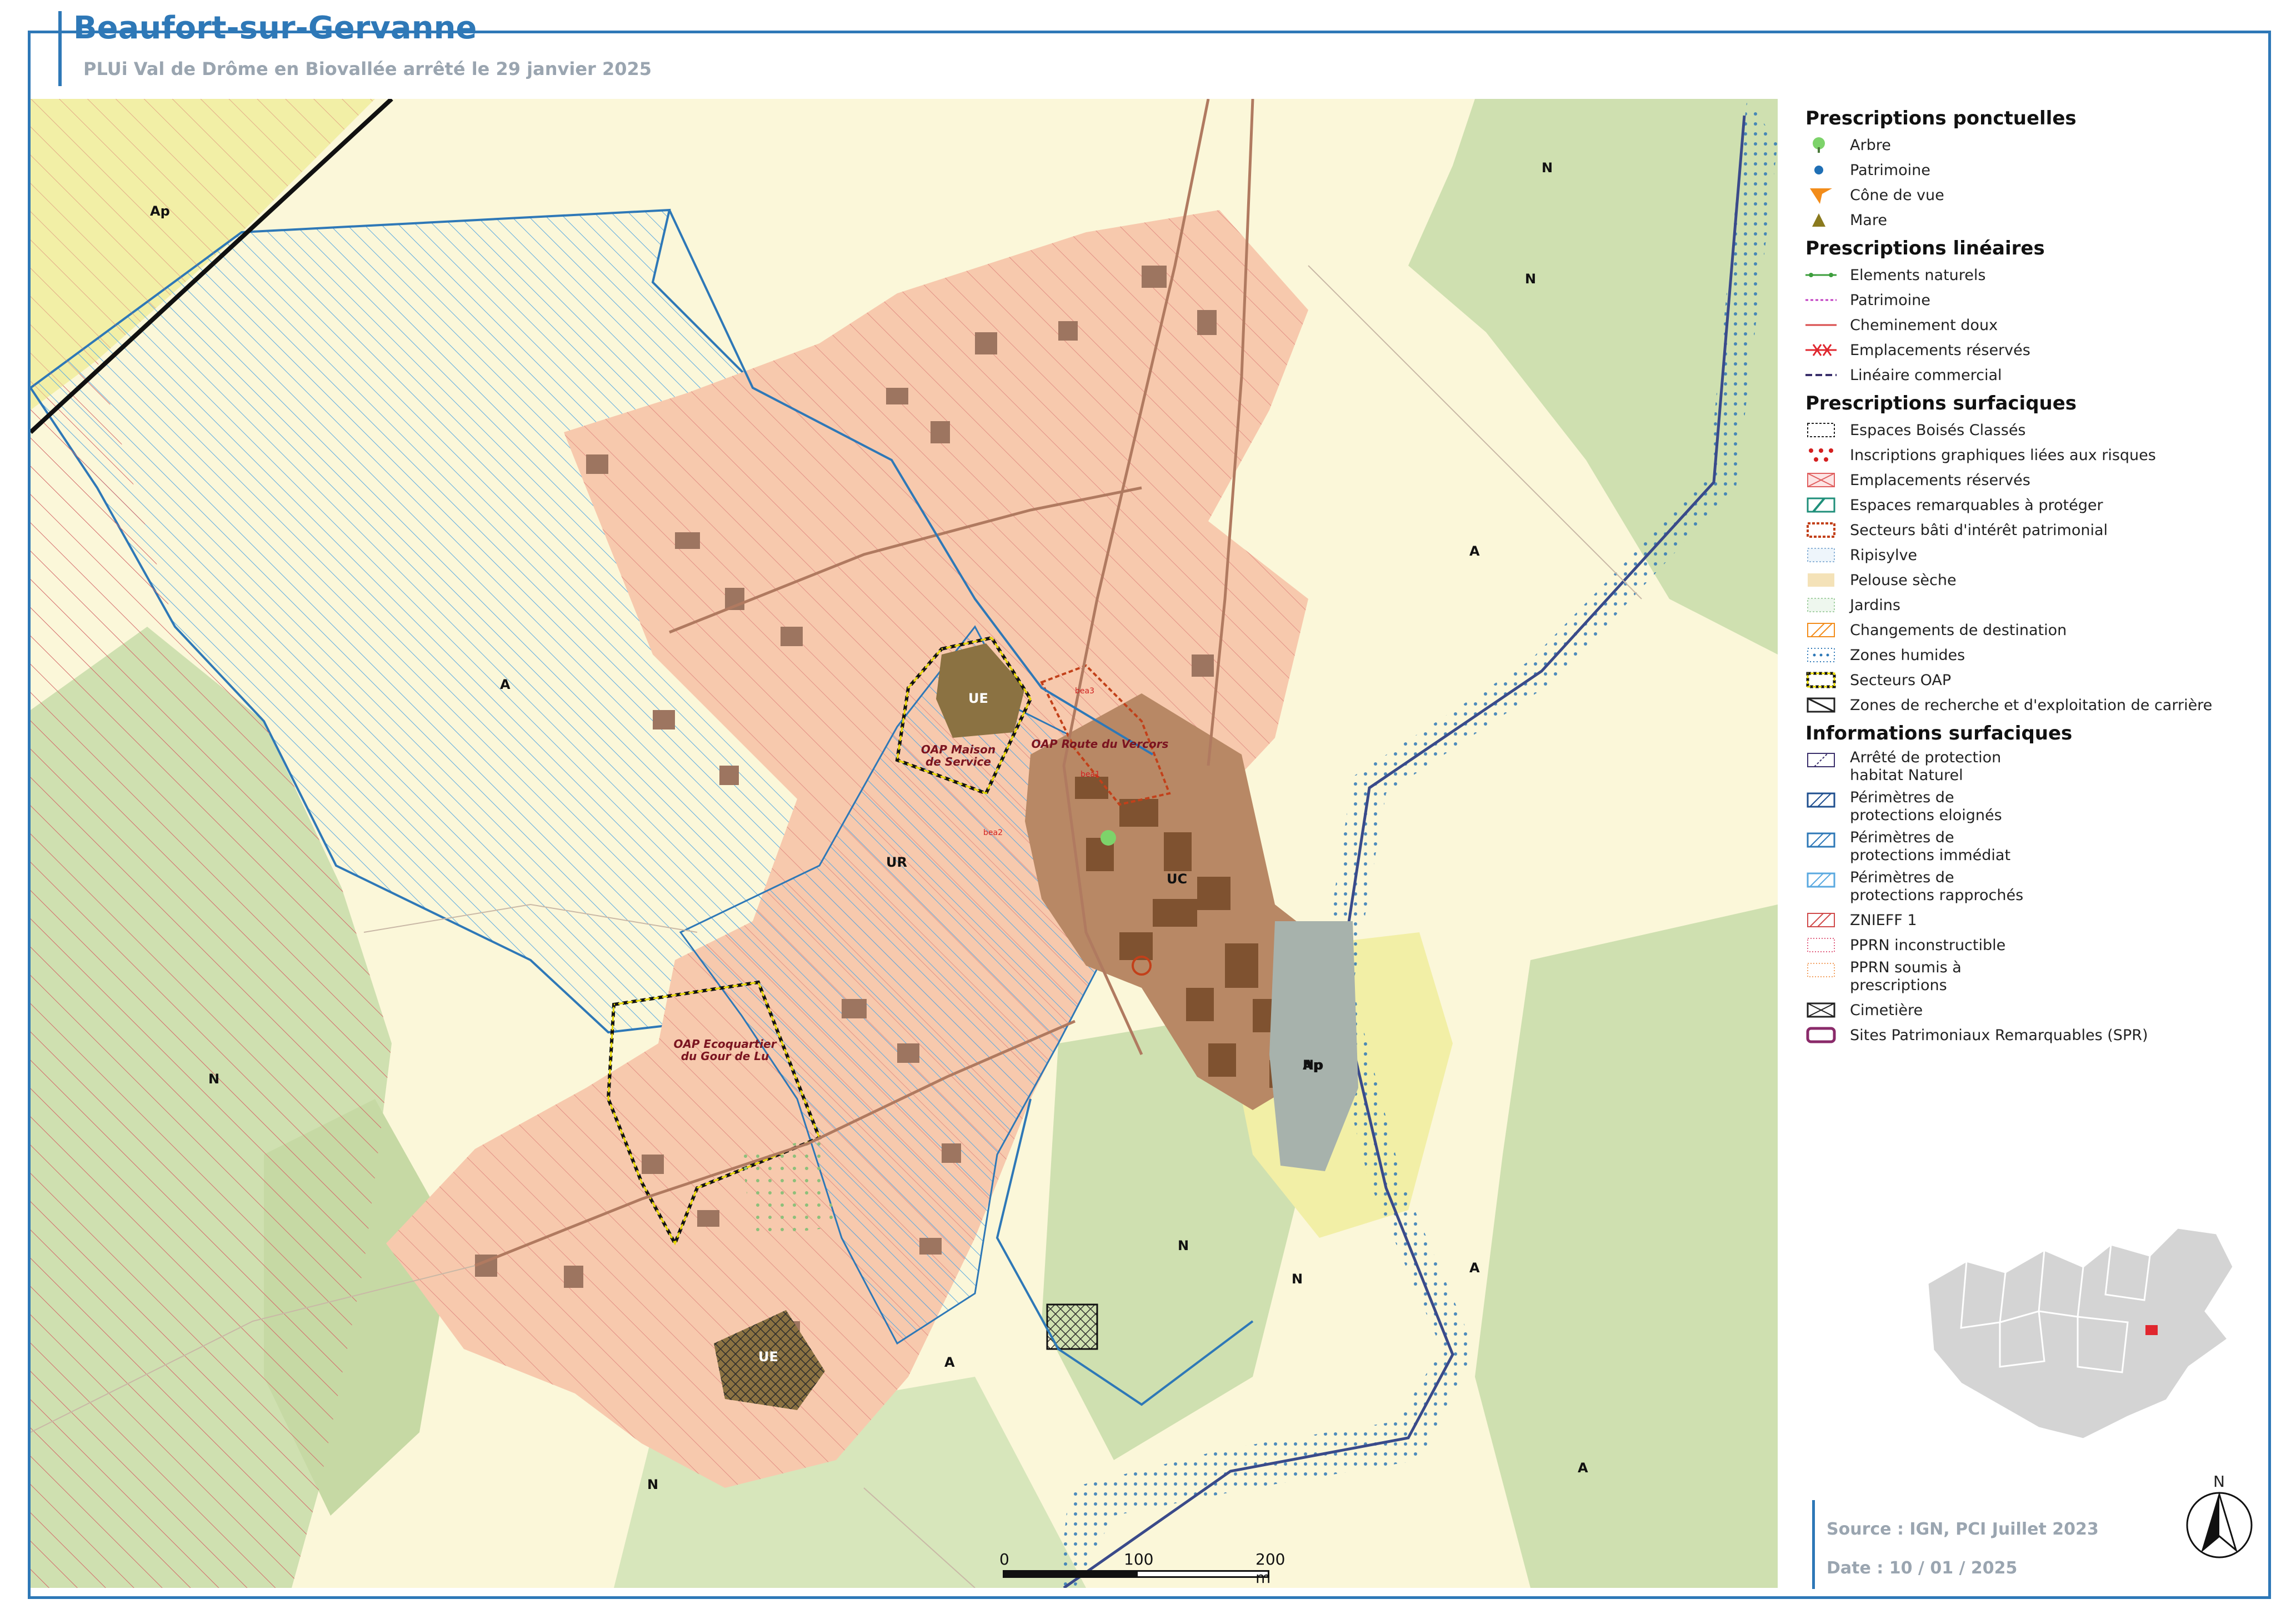 This screenshot has height=1624, width=2296. I want to click on close-perimeter-icon, so click(1821, 880).